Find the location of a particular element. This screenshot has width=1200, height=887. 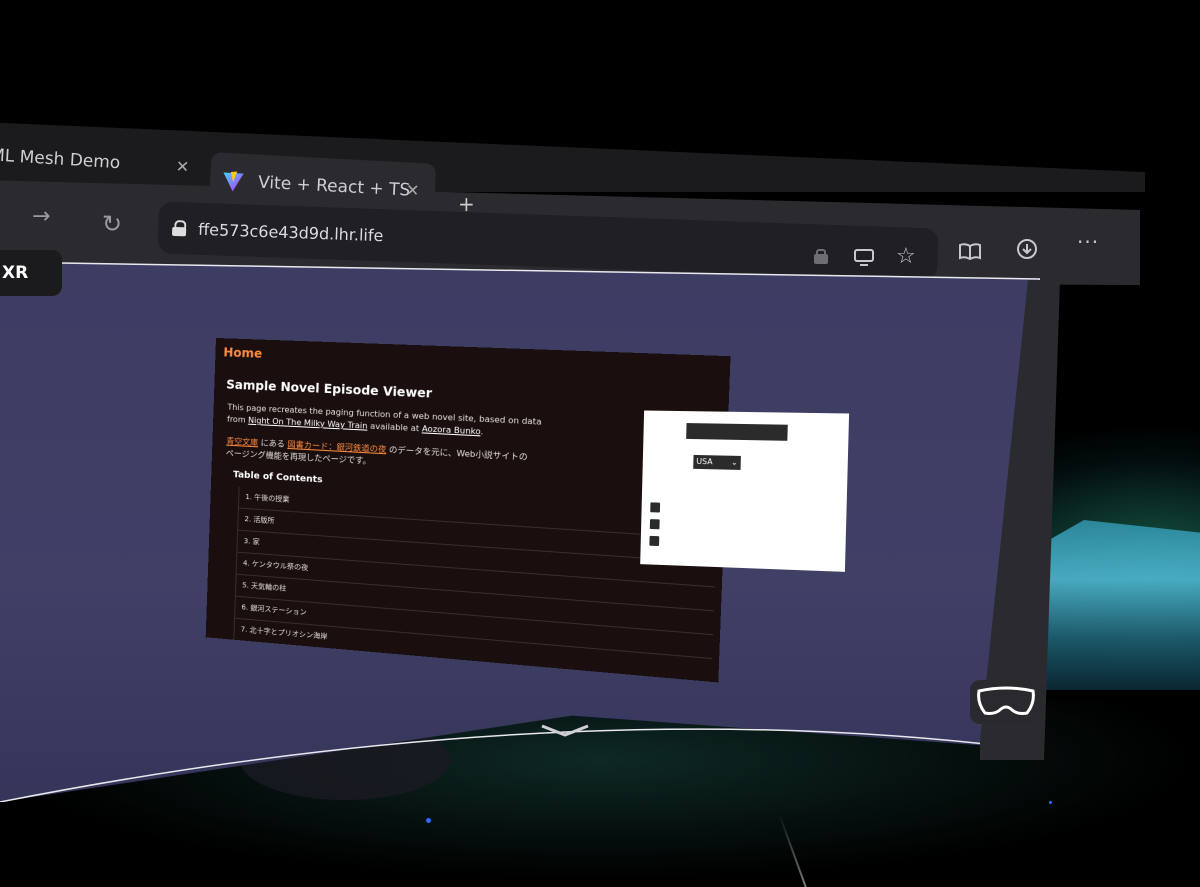

star-icon: ☆ is located at coordinates (906, 256).